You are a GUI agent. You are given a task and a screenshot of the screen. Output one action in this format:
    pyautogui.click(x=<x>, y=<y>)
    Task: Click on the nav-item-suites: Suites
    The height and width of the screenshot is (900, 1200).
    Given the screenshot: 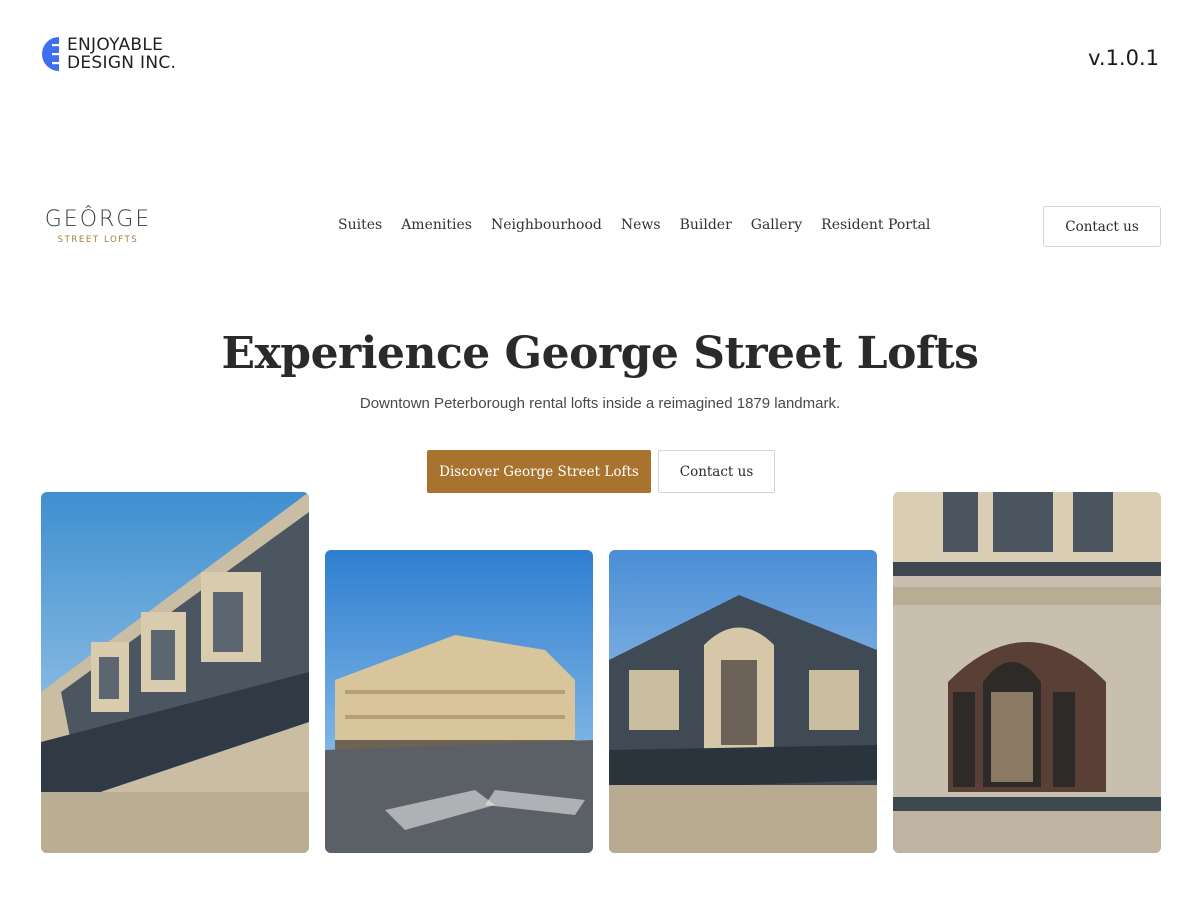 What is the action you would take?
    pyautogui.click(x=360, y=225)
    